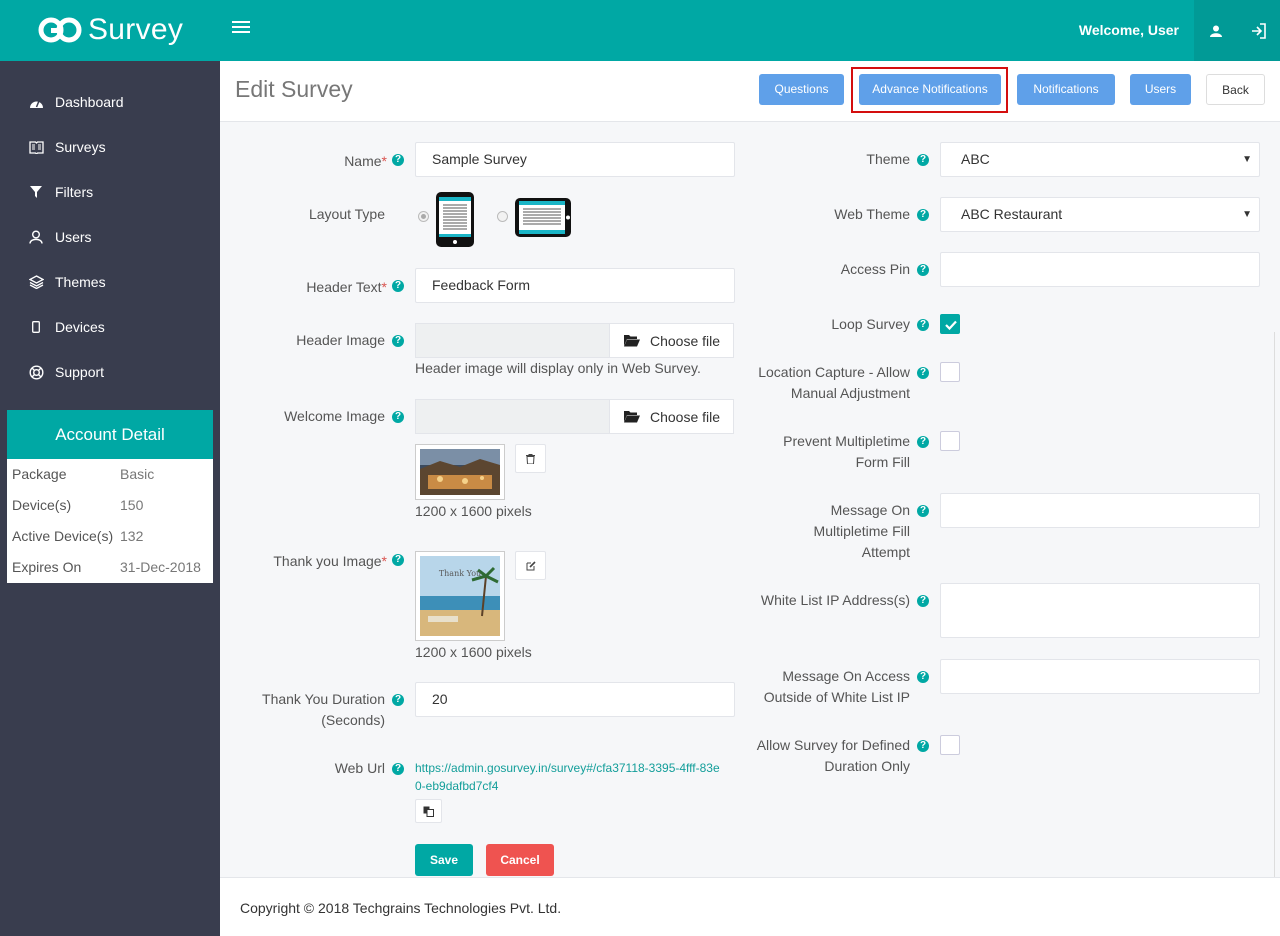 Image resolution: width=1280 pixels, height=936 pixels. What do you see at coordinates (530, 565) in the screenshot?
I see `edit-image-button` at bounding box center [530, 565].